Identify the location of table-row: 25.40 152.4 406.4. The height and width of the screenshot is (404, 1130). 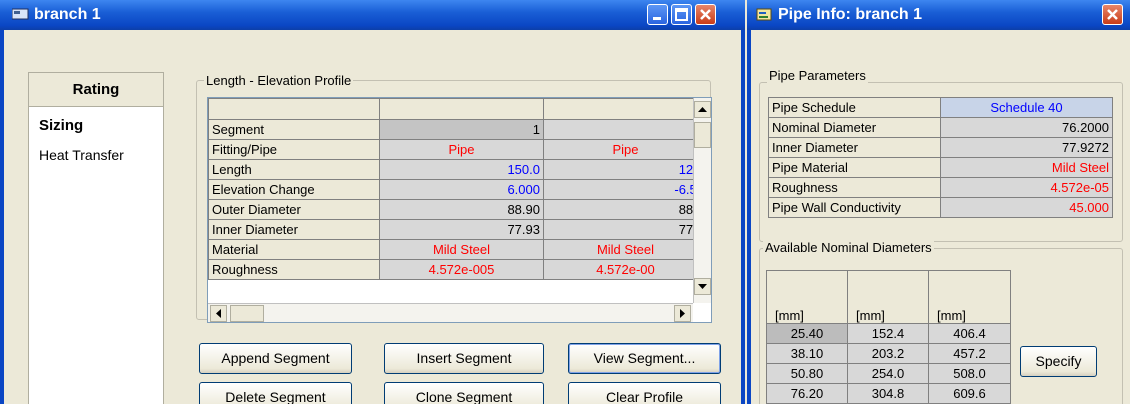
(888, 333).